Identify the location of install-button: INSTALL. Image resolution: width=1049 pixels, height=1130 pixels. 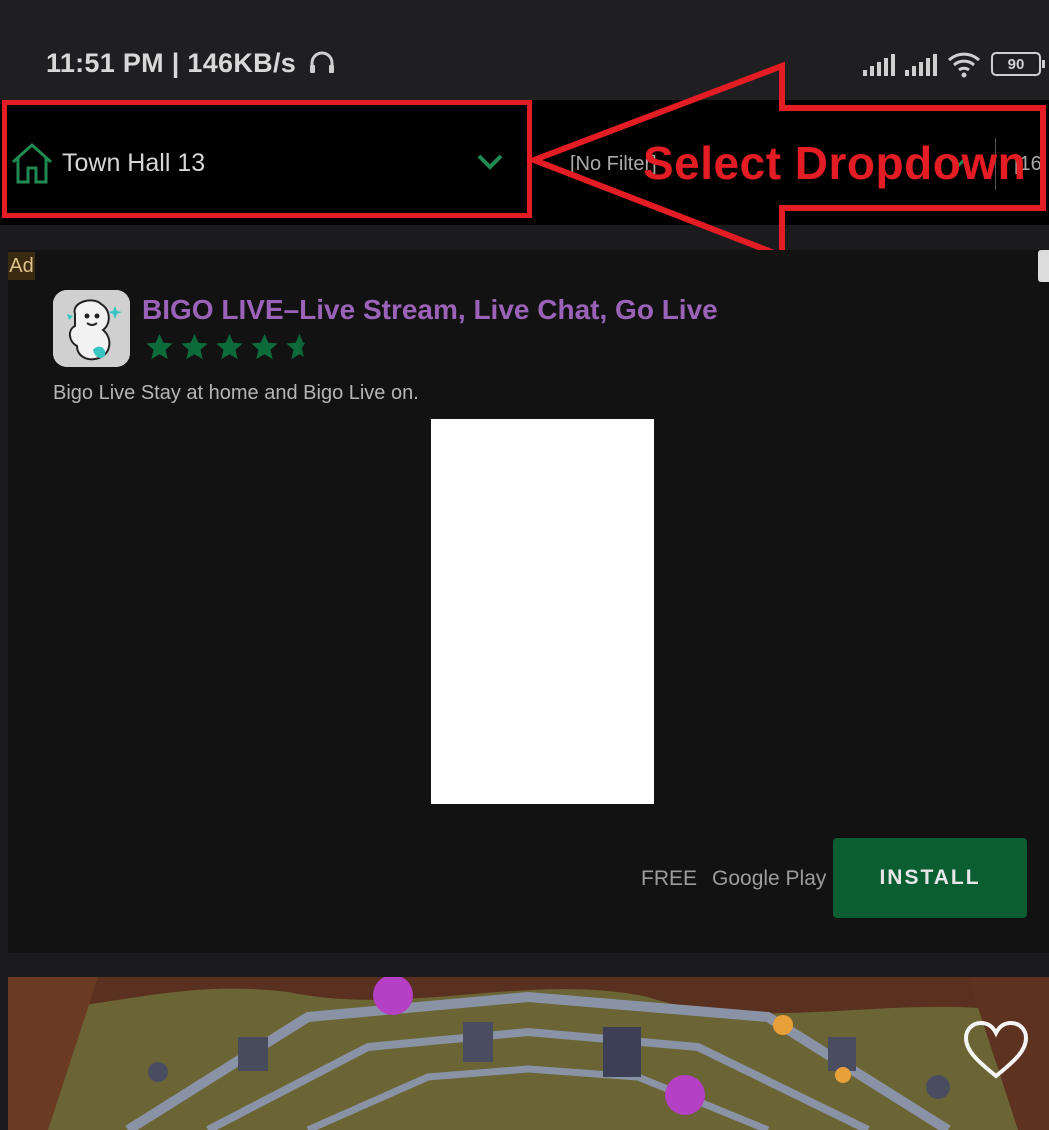
(930, 878).